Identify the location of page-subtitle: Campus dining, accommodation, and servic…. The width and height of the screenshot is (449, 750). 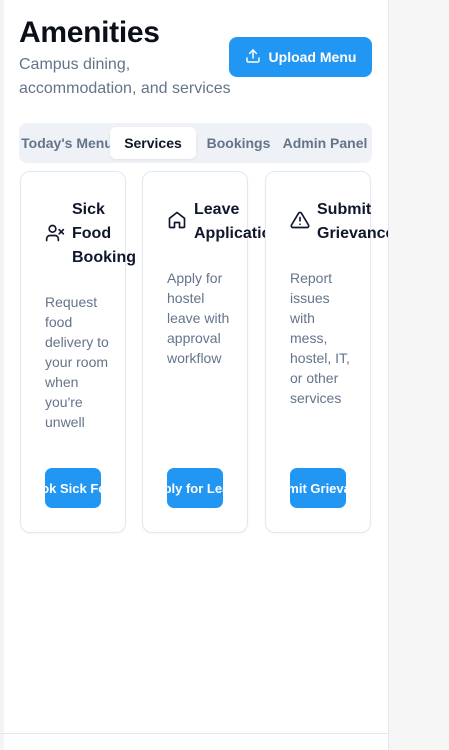
(125, 76).